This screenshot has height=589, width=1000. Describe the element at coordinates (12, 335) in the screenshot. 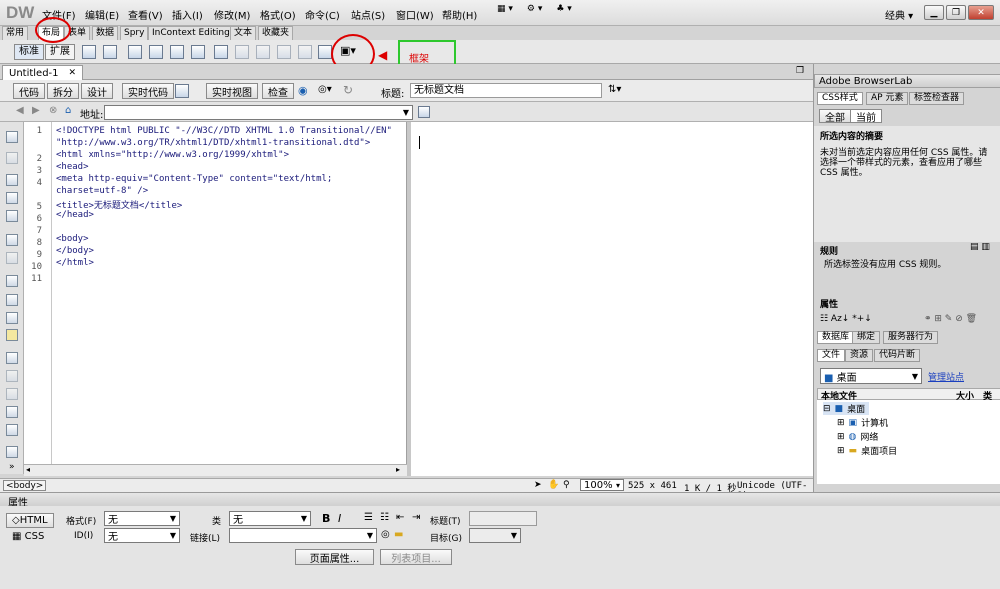

I see `info-bar-icon` at that location.